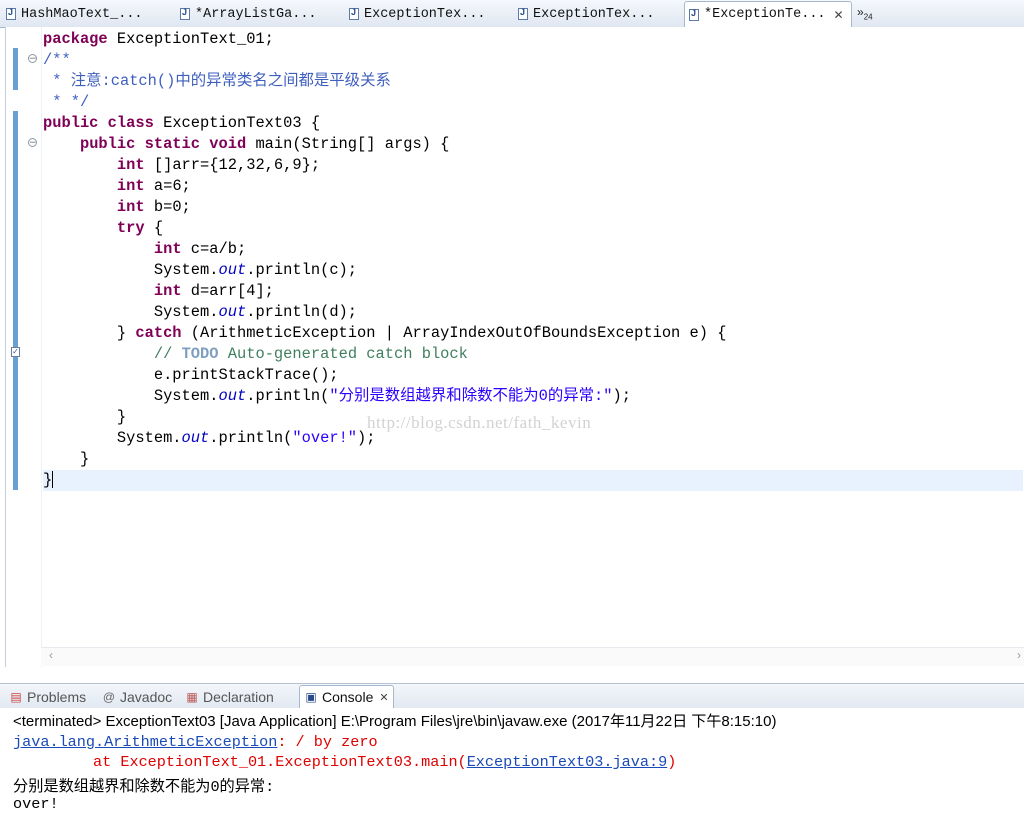 The image size is (1024, 827). What do you see at coordinates (213, 291) in the screenshot?
I see `code-line-13: int d=arr[4];` at bounding box center [213, 291].